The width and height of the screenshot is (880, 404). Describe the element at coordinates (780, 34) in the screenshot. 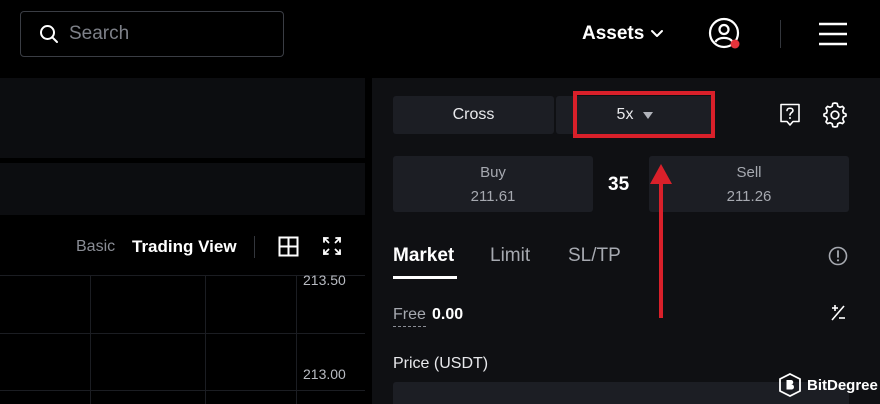

I see `header-divider` at that location.